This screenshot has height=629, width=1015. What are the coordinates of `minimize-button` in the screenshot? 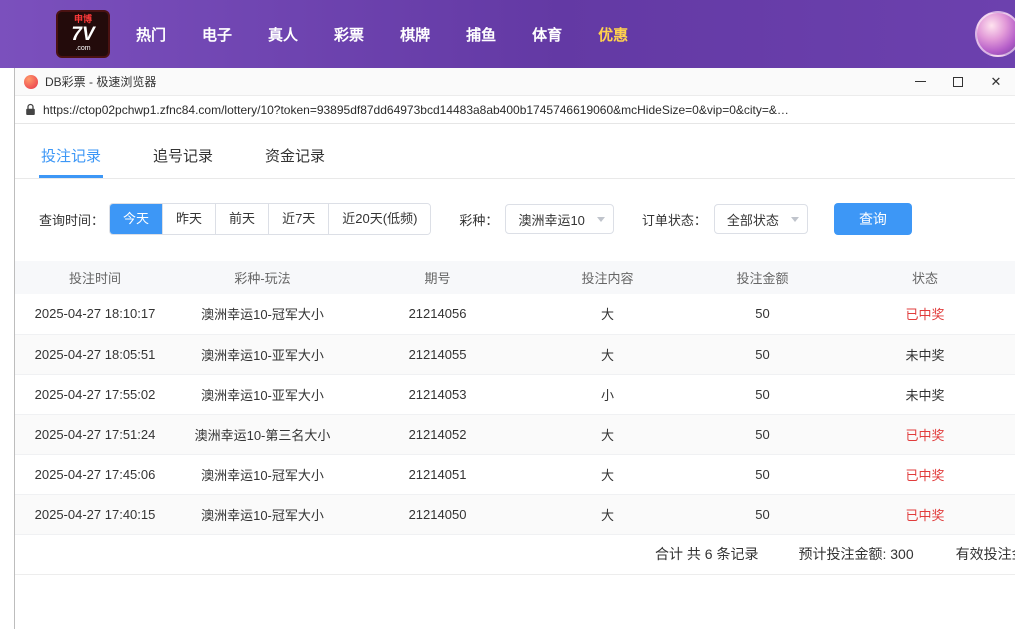 It's located at (920, 82).